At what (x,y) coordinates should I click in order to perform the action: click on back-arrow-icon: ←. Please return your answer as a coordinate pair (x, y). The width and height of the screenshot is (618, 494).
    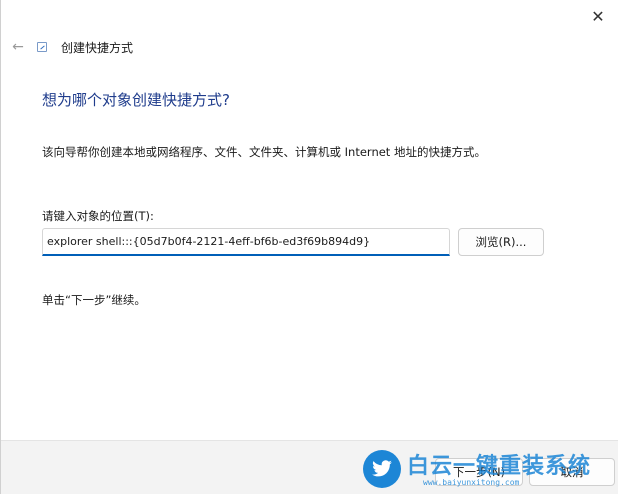
    Looking at the image, I should click on (18, 47).